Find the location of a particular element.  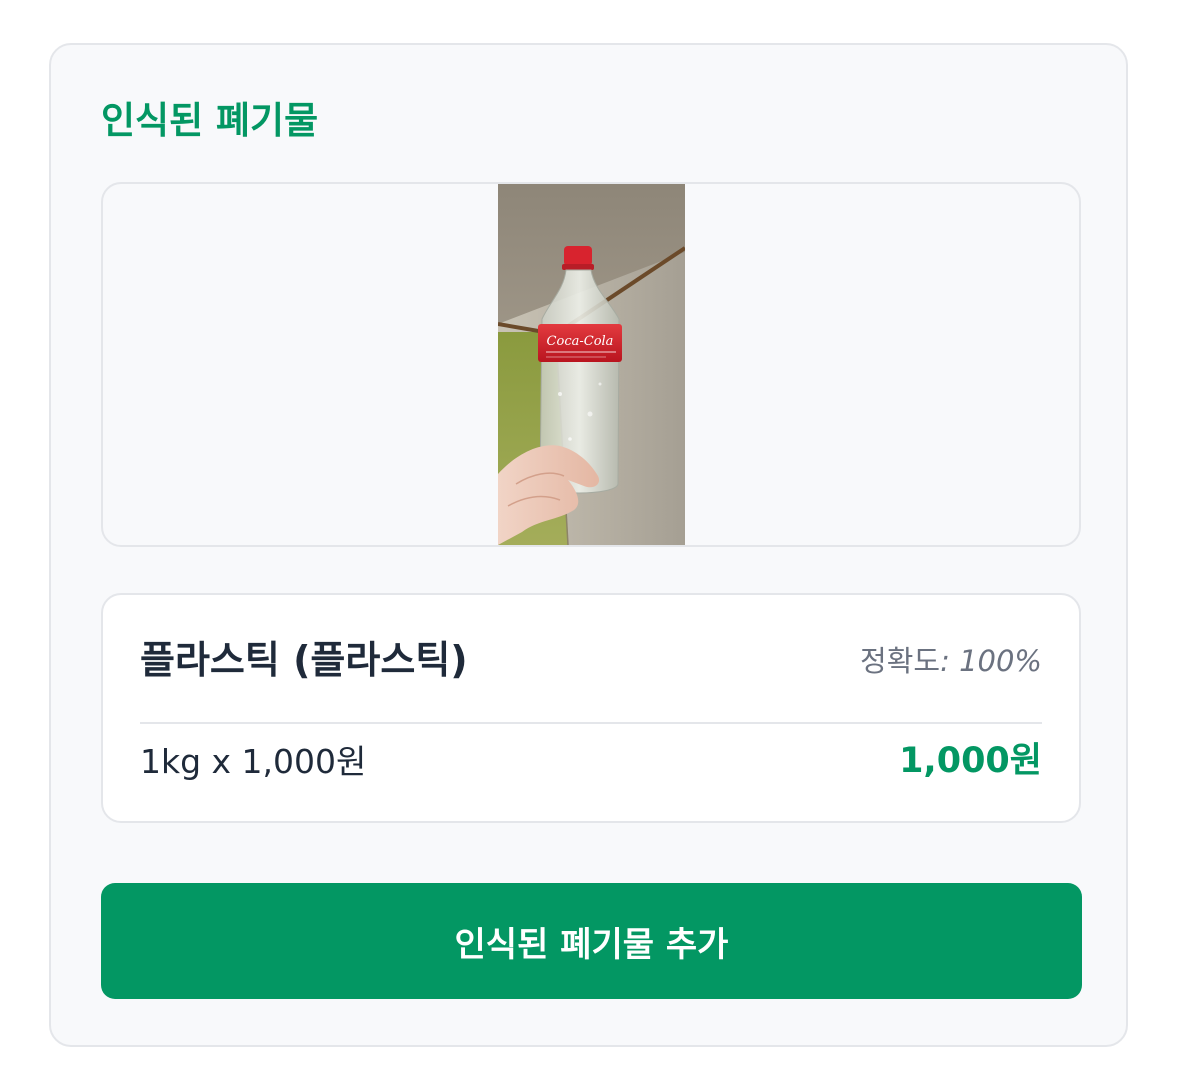

add-recognized-waste-button: 인식된 폐기물 추가 is located at coordinates (591, 941).